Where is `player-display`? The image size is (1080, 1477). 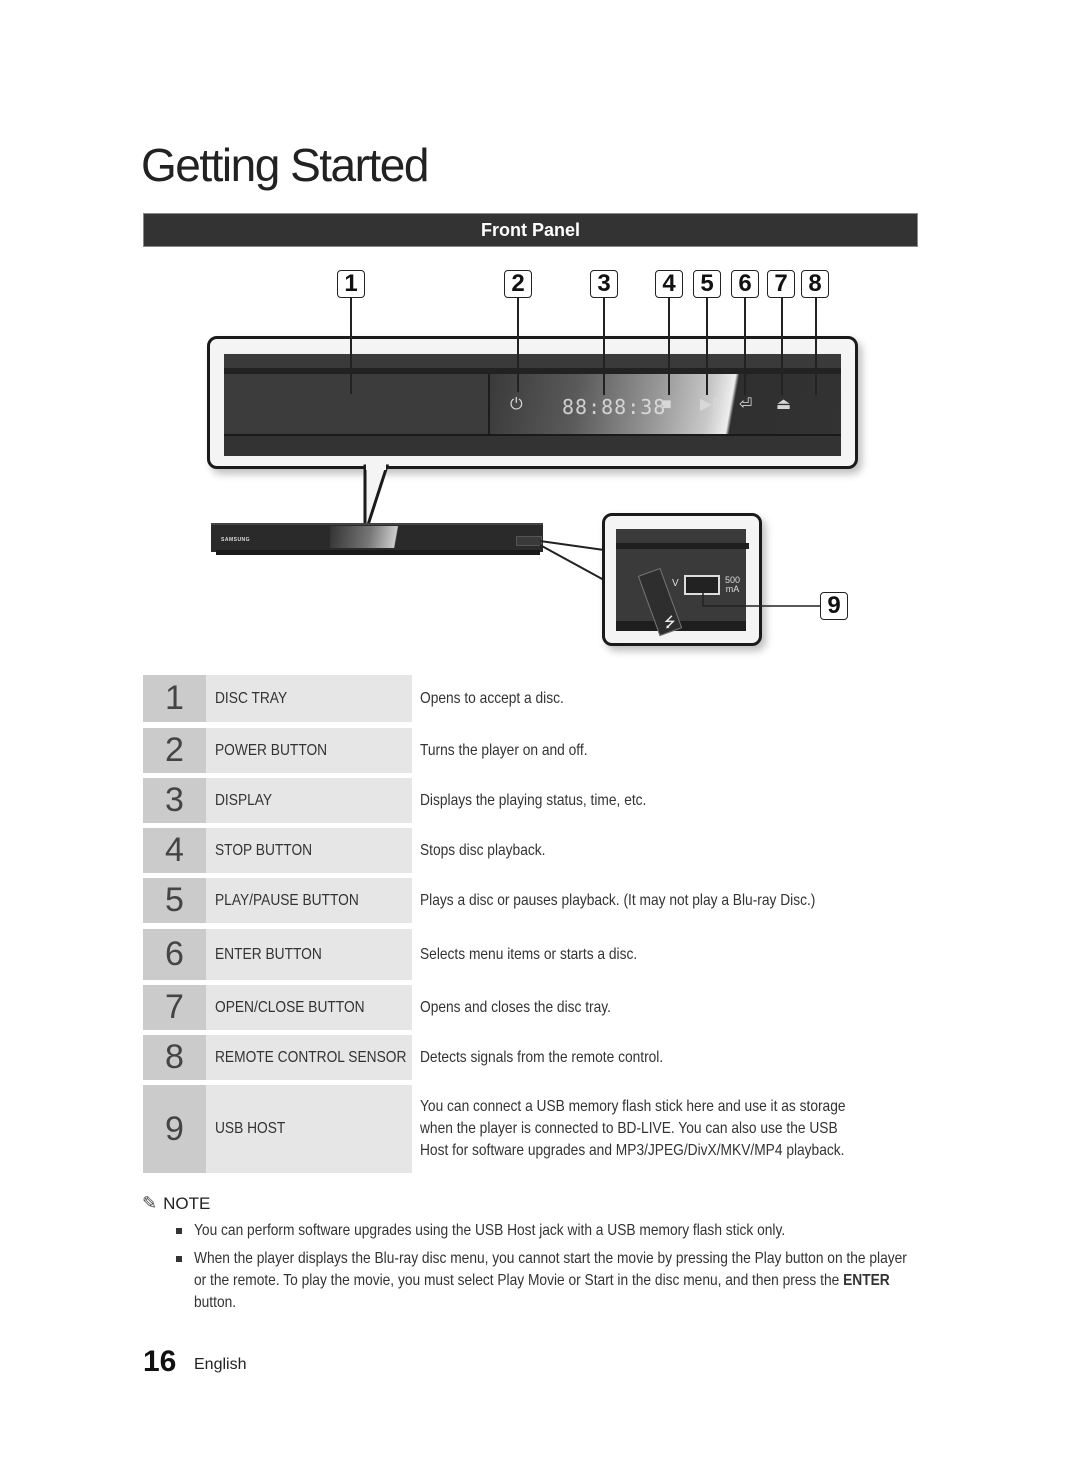
player-display is located at coordinates (380, 537).